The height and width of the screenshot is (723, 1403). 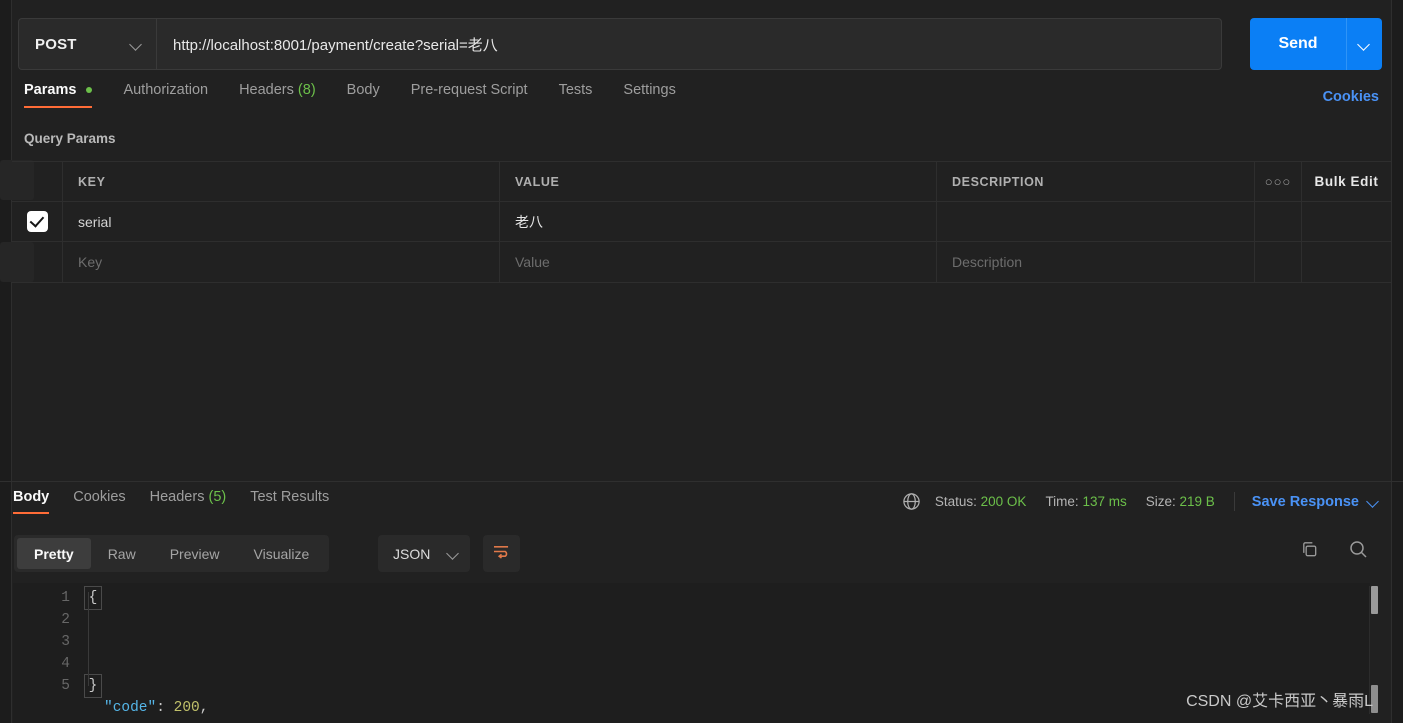 I want to click on line-number: 4, so click(x=65, y=664).